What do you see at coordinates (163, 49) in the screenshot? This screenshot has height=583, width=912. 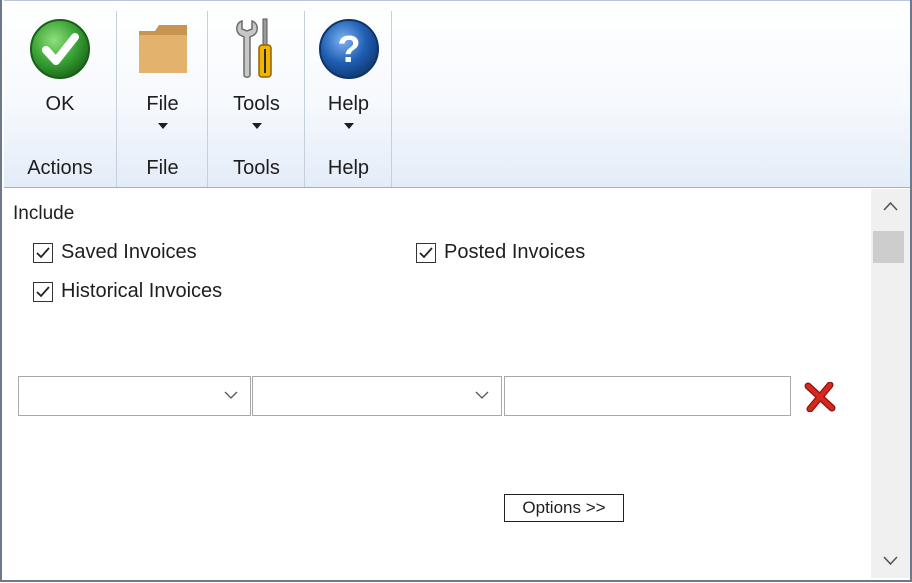 I see `folder-icon` at bounding box center [163, 49].